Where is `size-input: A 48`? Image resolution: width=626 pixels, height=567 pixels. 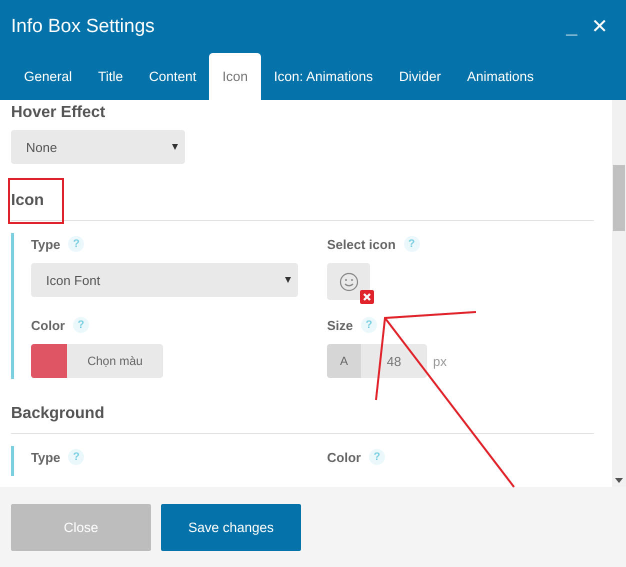
size-input: A 48 is located at coordinates (377, 361).